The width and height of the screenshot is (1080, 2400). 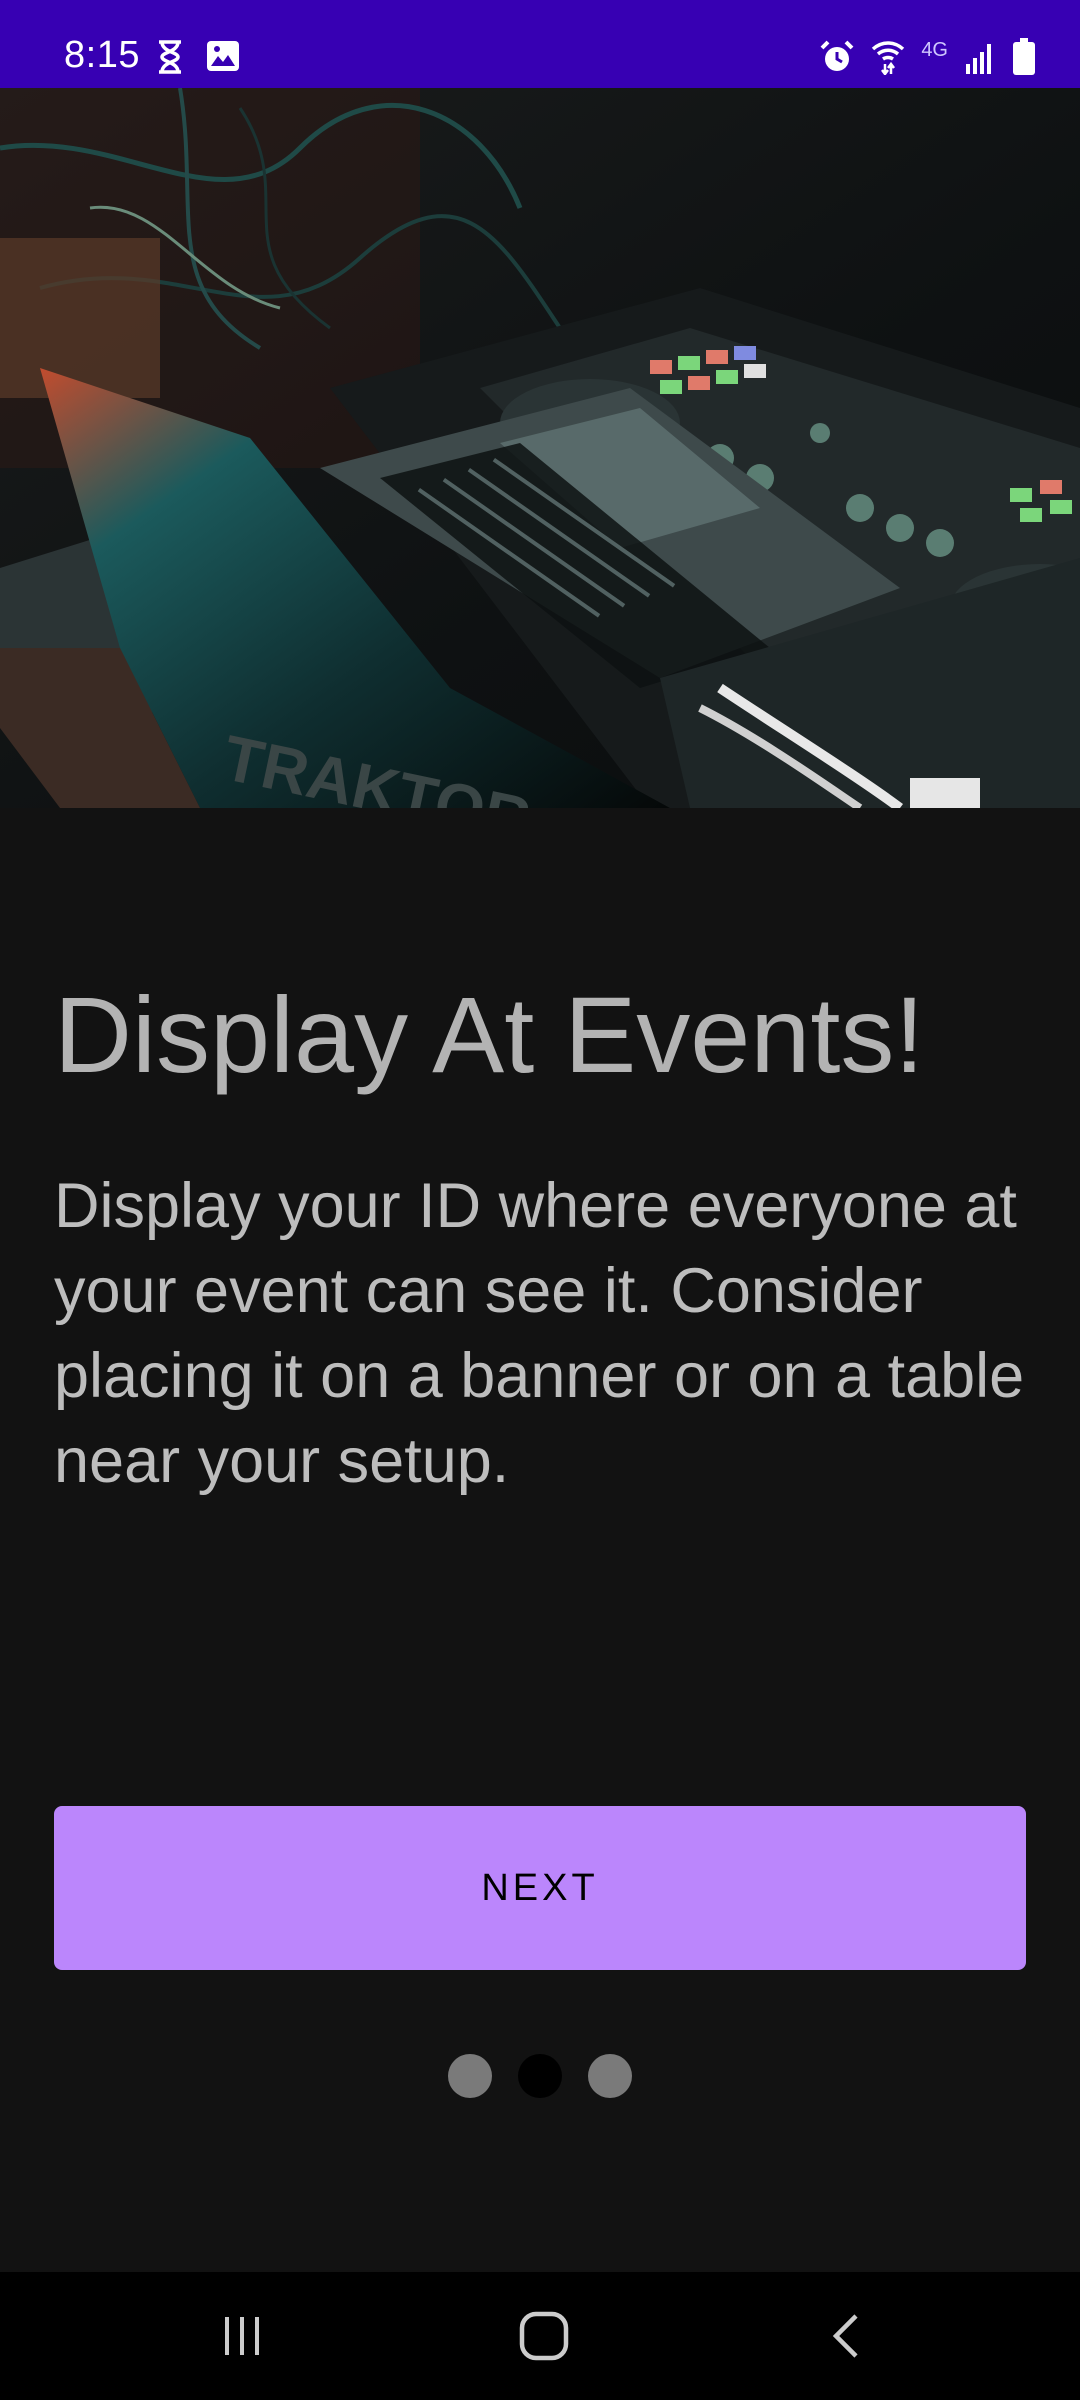 What do you see at coordinates (1024, 57) in the screenshot?
I see `battery-icon` at bounding box center [1024, 57].